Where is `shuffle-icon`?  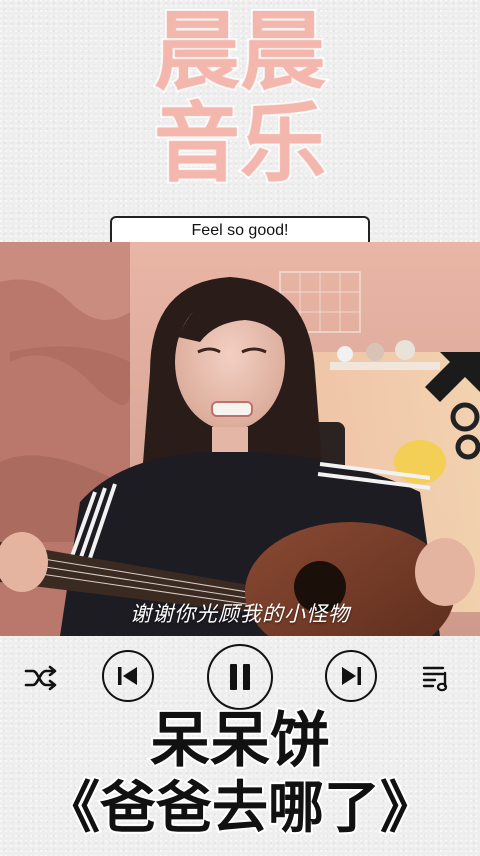
shuffle-icon is located at coordinates (40, 678).